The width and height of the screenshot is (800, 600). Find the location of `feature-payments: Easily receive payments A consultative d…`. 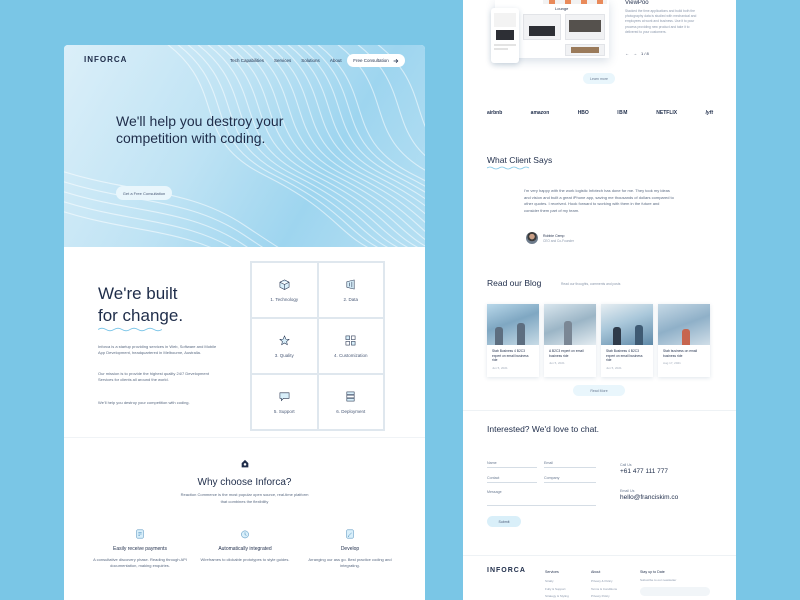

feature-payments: Easily receive payments A consultative d… is located at coordinates (140, 549).